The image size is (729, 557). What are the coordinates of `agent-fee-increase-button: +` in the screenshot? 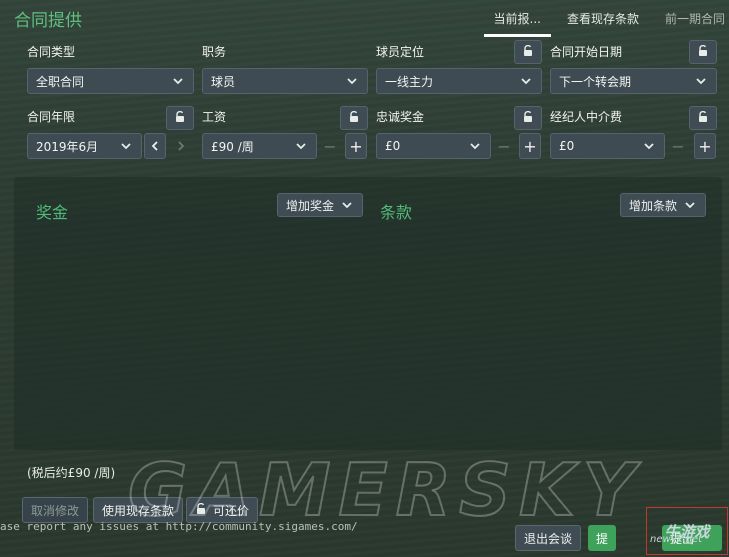 It's located at (705, 146).